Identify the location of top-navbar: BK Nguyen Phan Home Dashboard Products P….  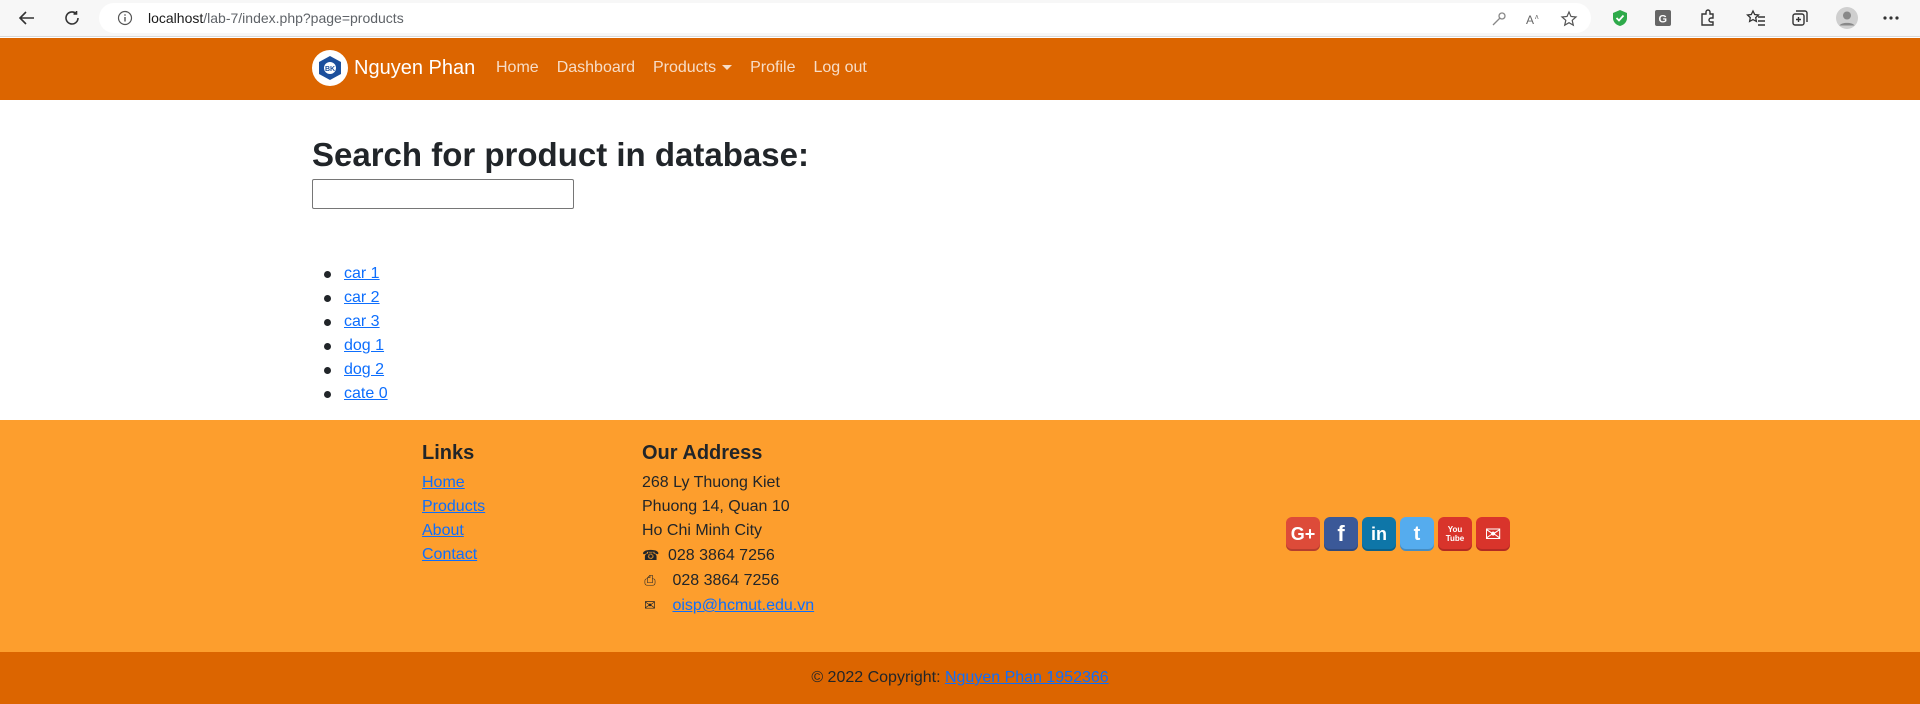
(960, 69).